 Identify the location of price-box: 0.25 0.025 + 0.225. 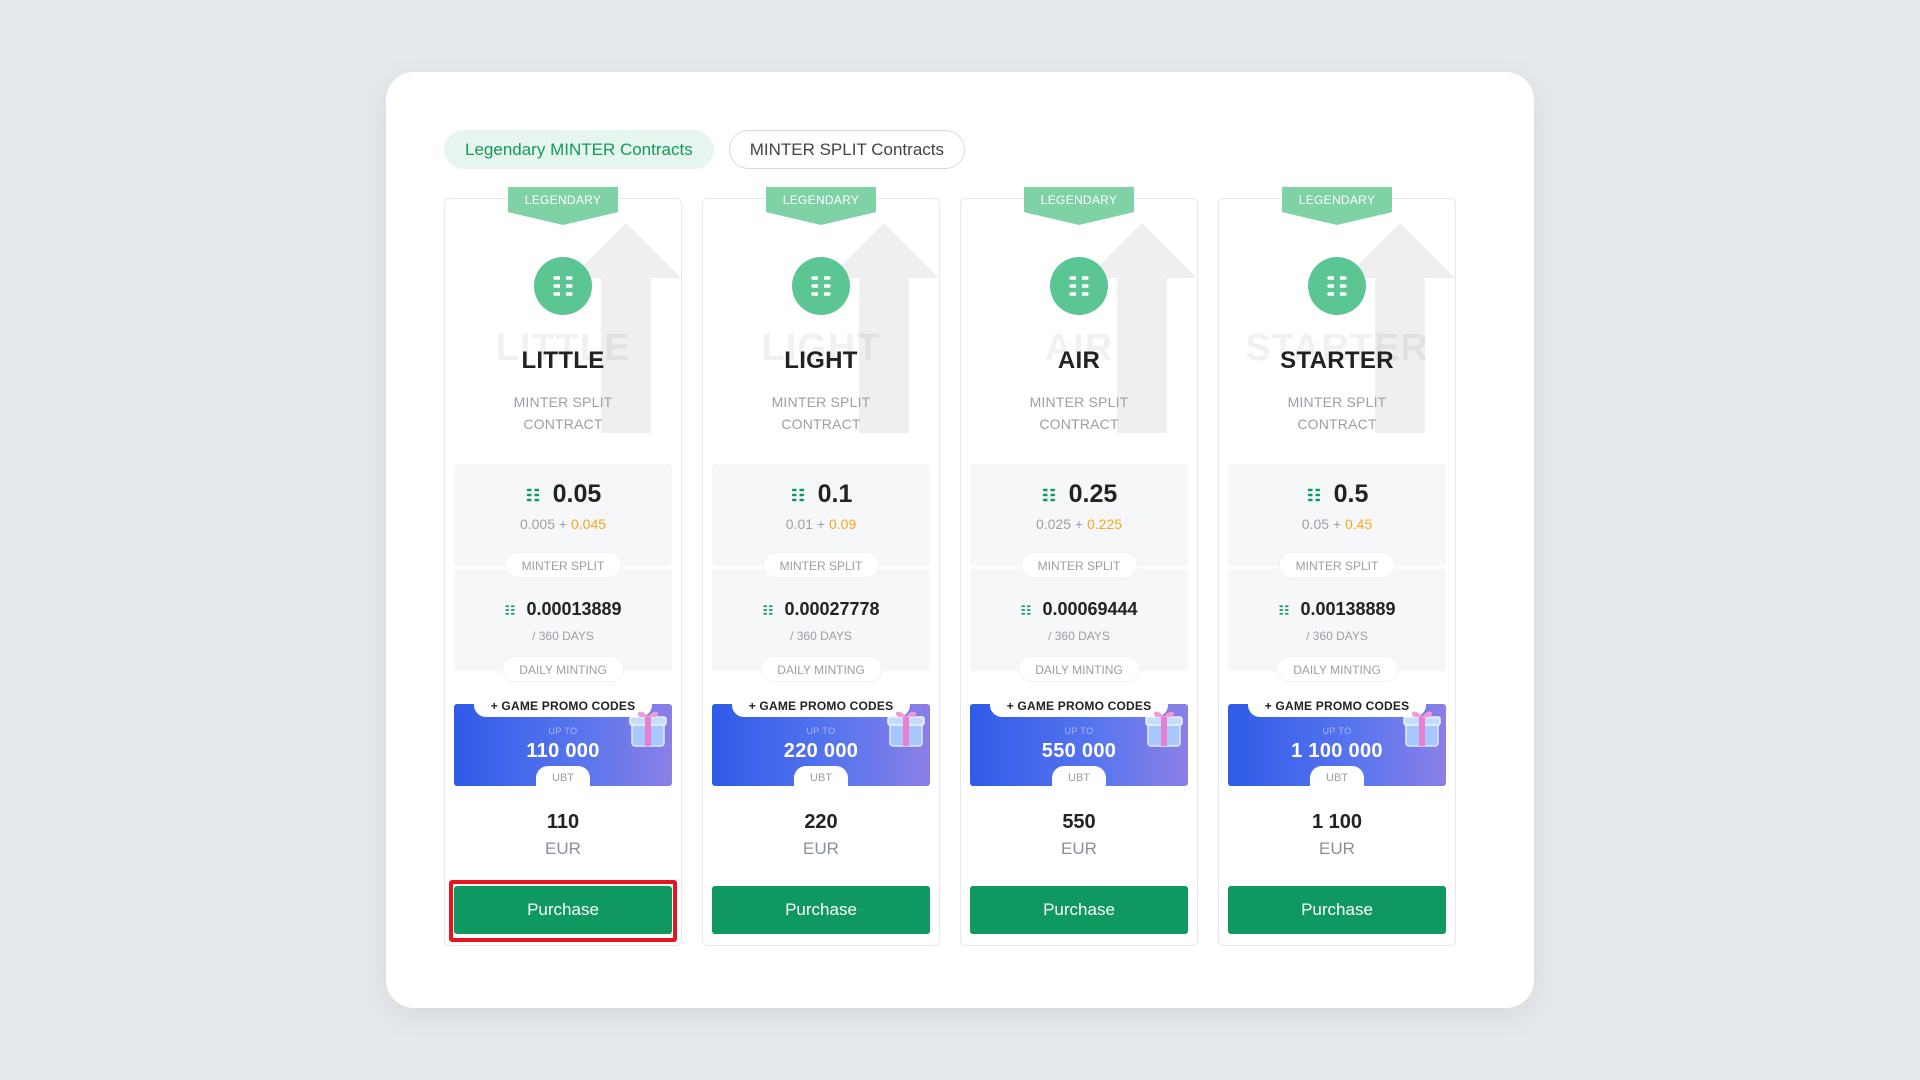
(1079, 515).